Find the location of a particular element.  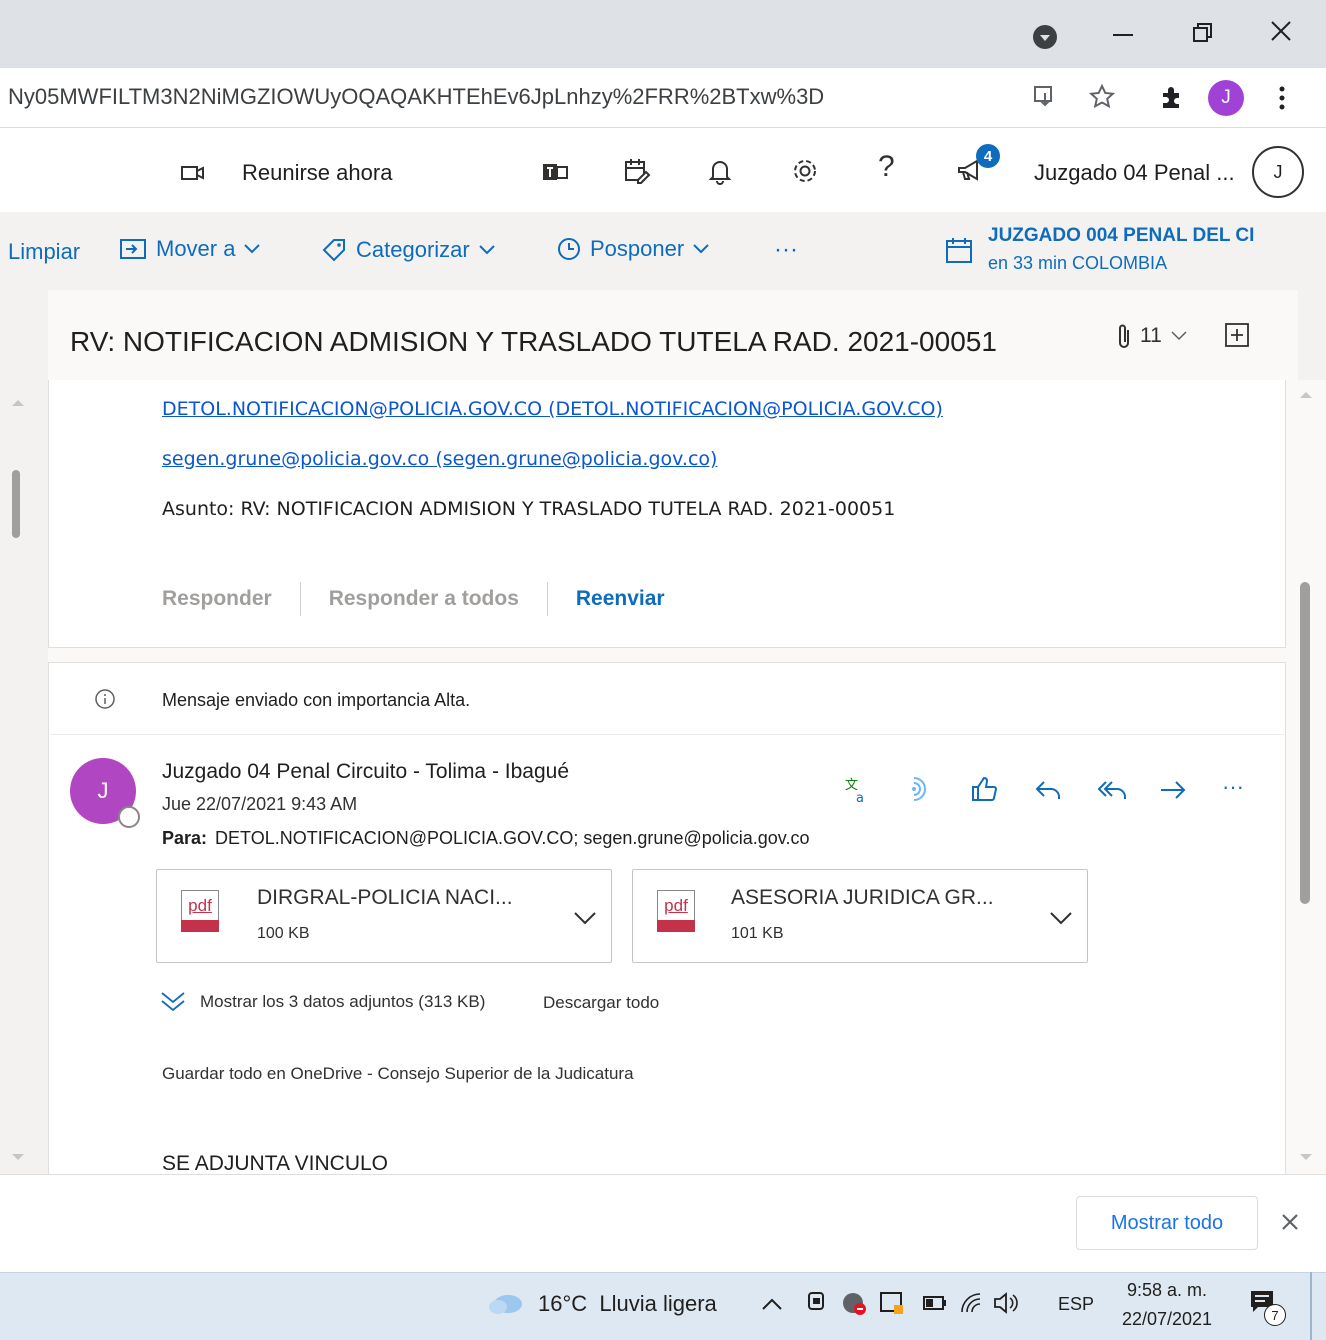

reminder-title: JUZGADO 004 PENAL DEL CI is located at coordinates (1121, 236).